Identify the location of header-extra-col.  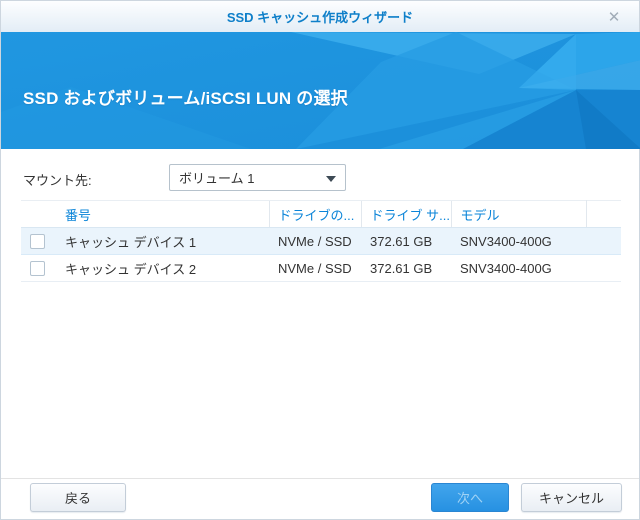
(603, 214).